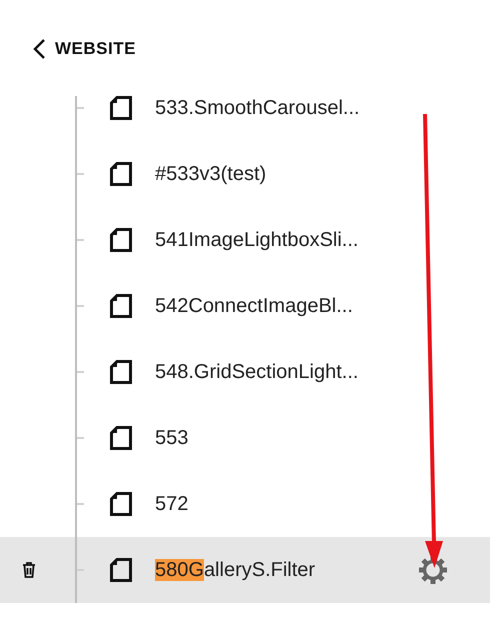 The width and height of the screenshot is (492, 643). I want to click on search-highlight: 580G, so click(179, 569).